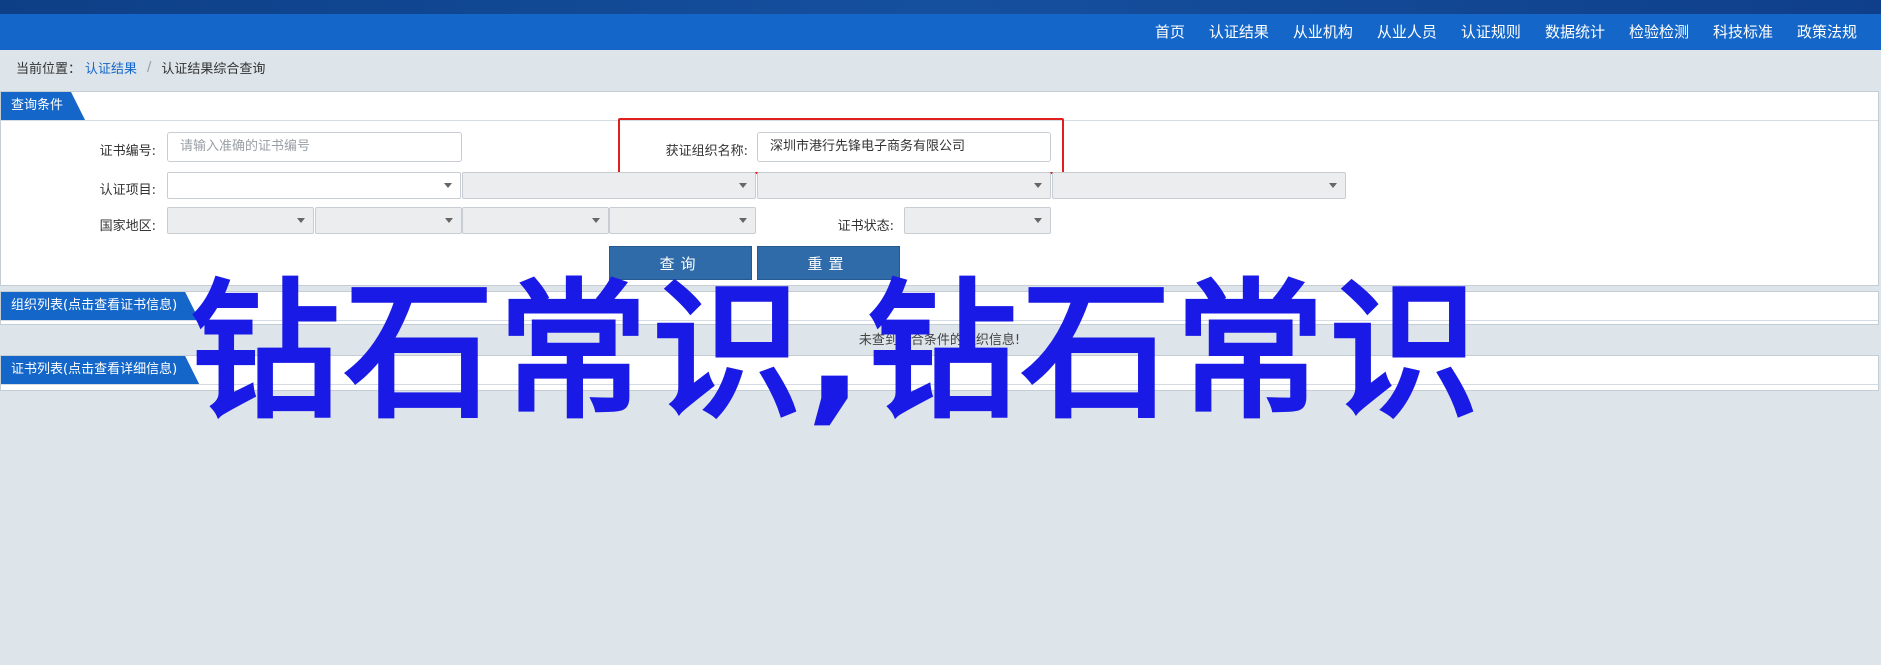  What do you see at coordinates (865, 226) in the screenshot?
I see `status-label: 证书状态:` at bounding box center [865, 226].